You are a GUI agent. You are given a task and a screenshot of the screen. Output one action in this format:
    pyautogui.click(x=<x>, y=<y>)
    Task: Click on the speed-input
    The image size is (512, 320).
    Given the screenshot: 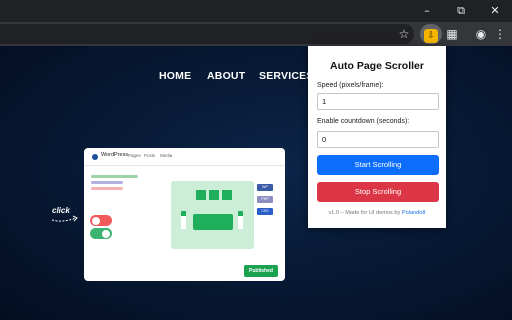 What is the action you would take?
    pyautogui.click(x=378, y=101)
    